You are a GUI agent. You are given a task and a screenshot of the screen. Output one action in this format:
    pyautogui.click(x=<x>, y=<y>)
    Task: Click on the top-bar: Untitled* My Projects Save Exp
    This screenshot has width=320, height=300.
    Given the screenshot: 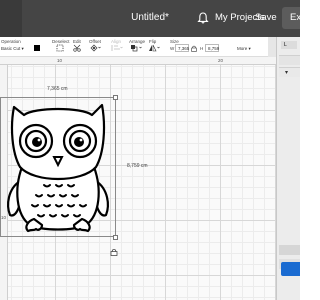 What is the action you would take?
    pyautogui.click(x=150, y=18)
    